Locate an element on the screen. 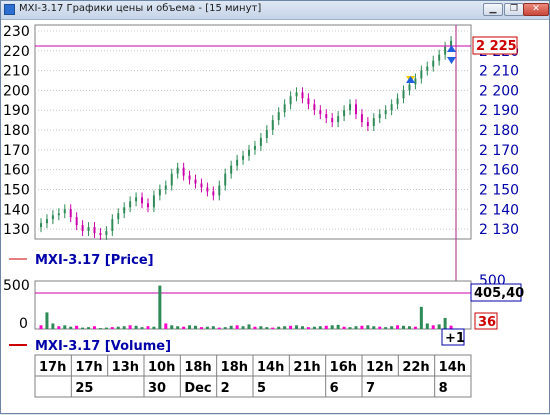  restore-button: ❐ is located at coordinates (514, 9).